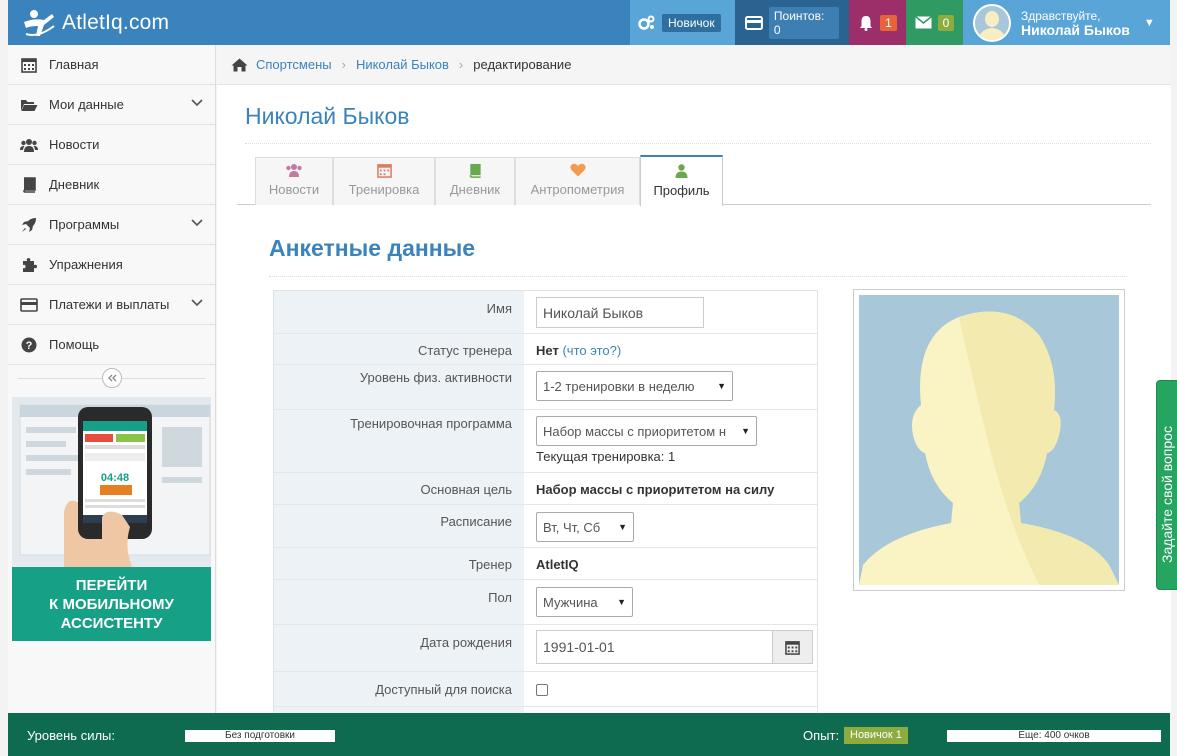 The height and width of the screenshot is (756, 1177). Describe the element at coordinates (29, 265) in the screenshot. I see `puzzle-icon` at that location.